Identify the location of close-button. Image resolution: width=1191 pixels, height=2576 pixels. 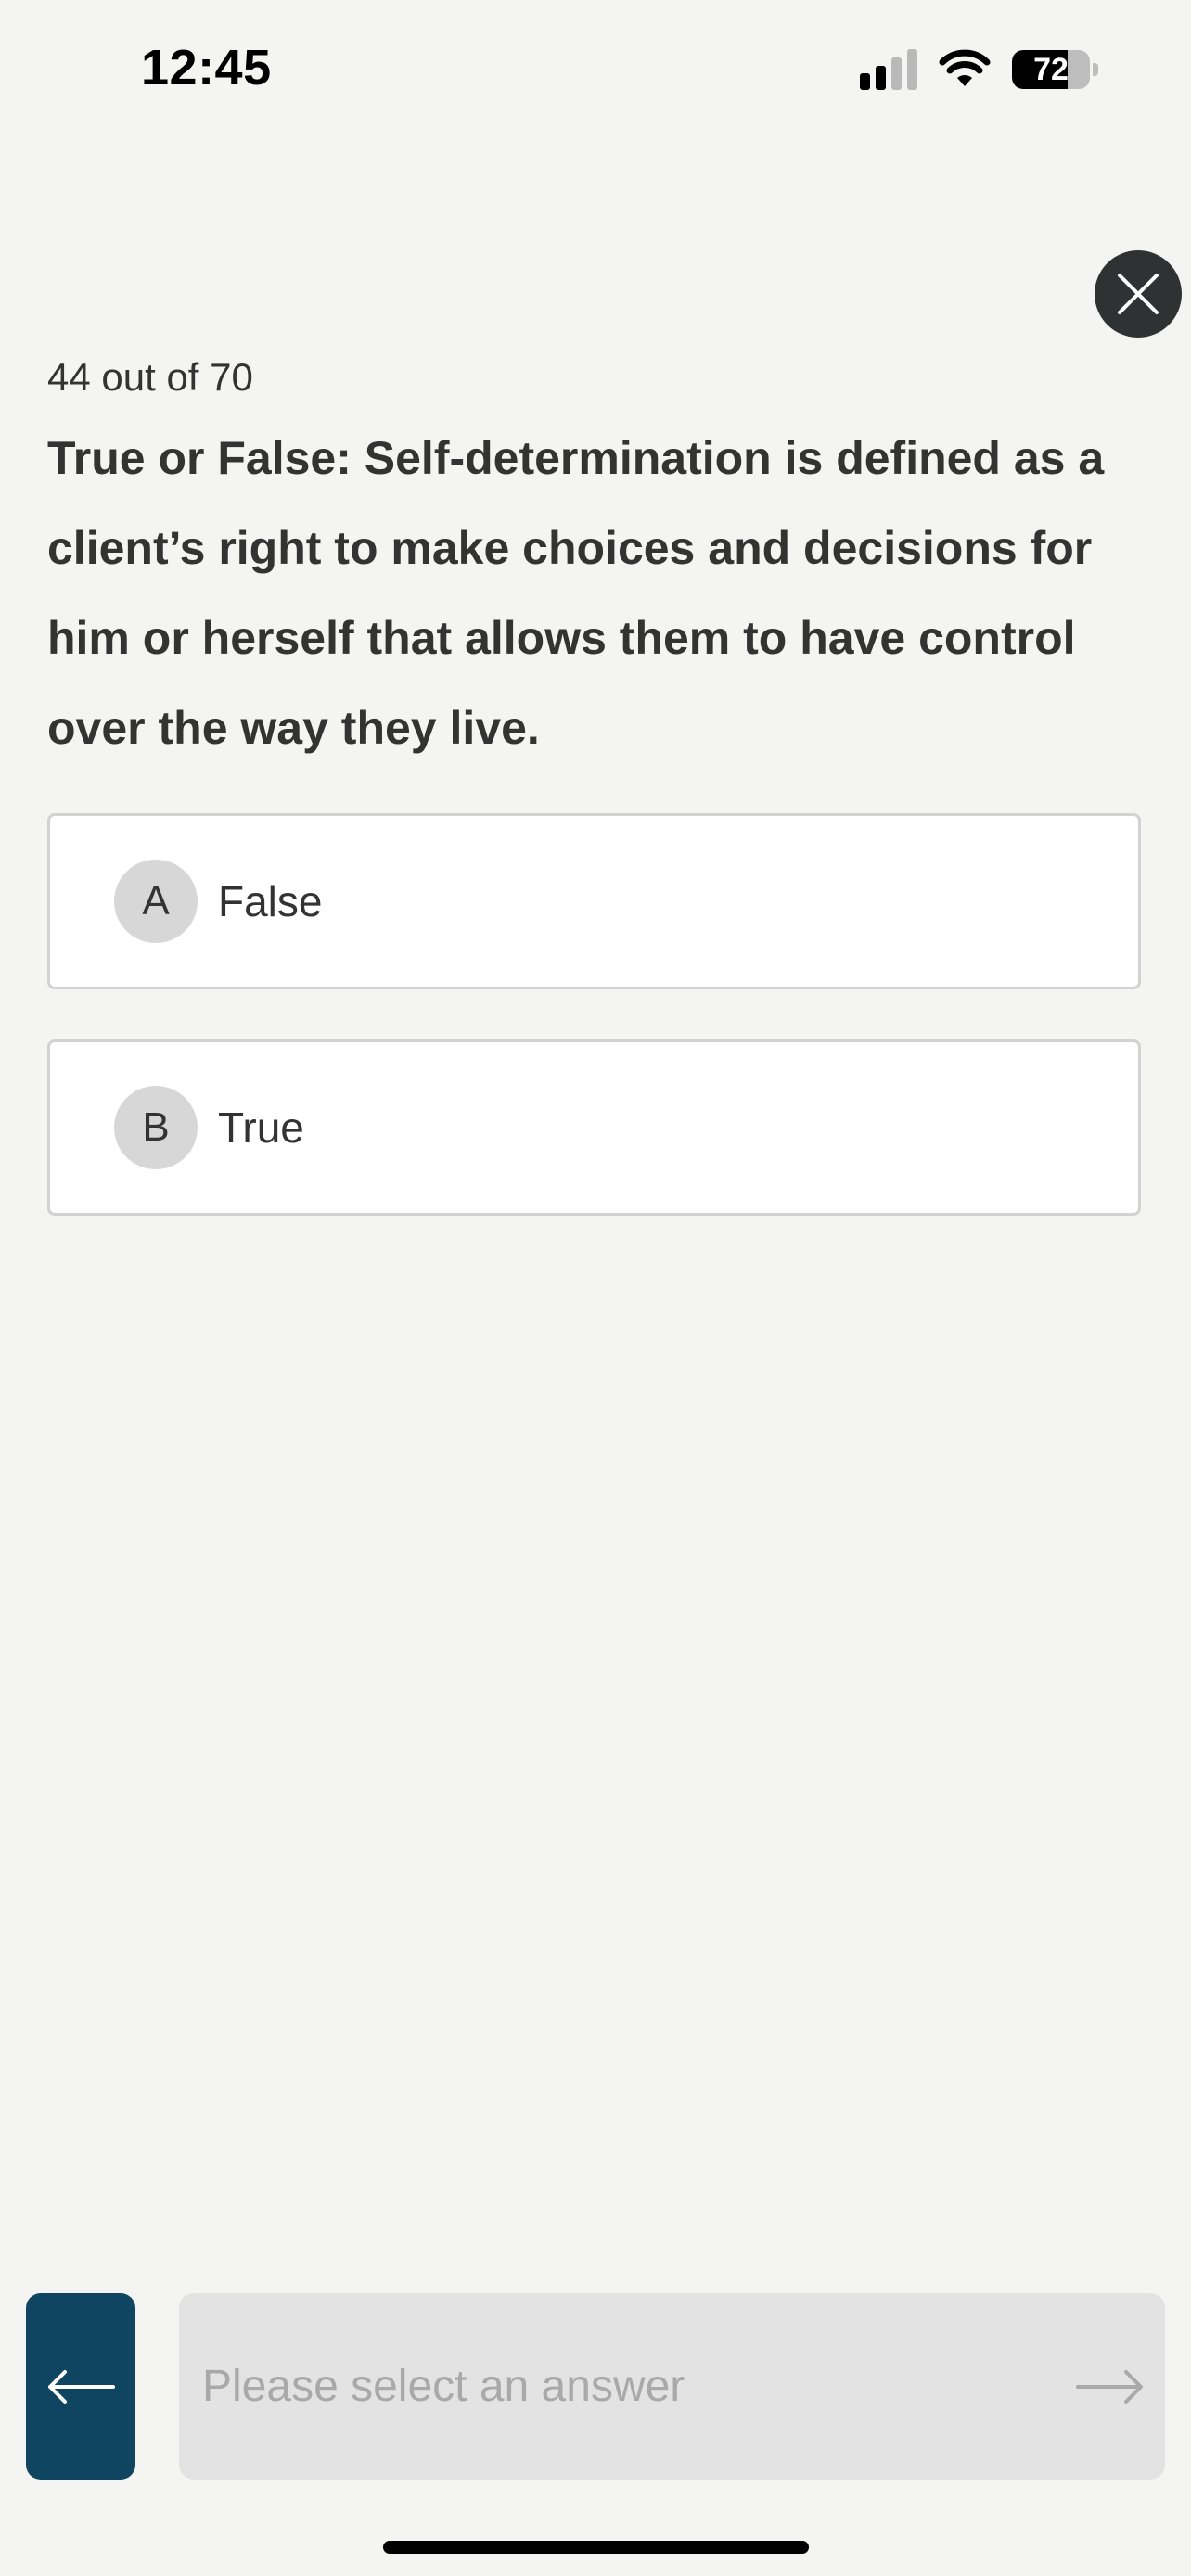
(1138, 294).